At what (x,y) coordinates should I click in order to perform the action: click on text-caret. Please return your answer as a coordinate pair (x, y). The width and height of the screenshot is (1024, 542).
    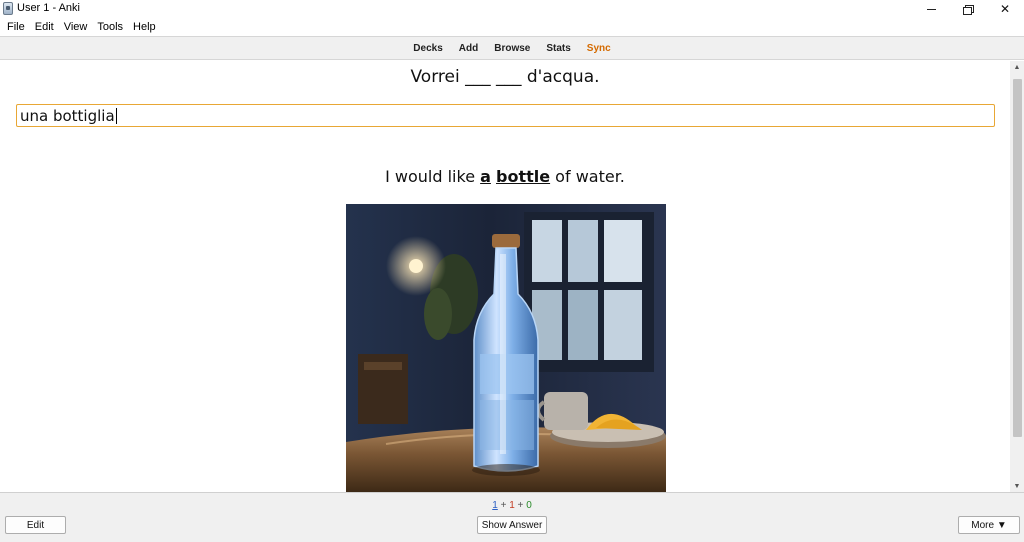
    Looking at the image, I should click on (116, 116).